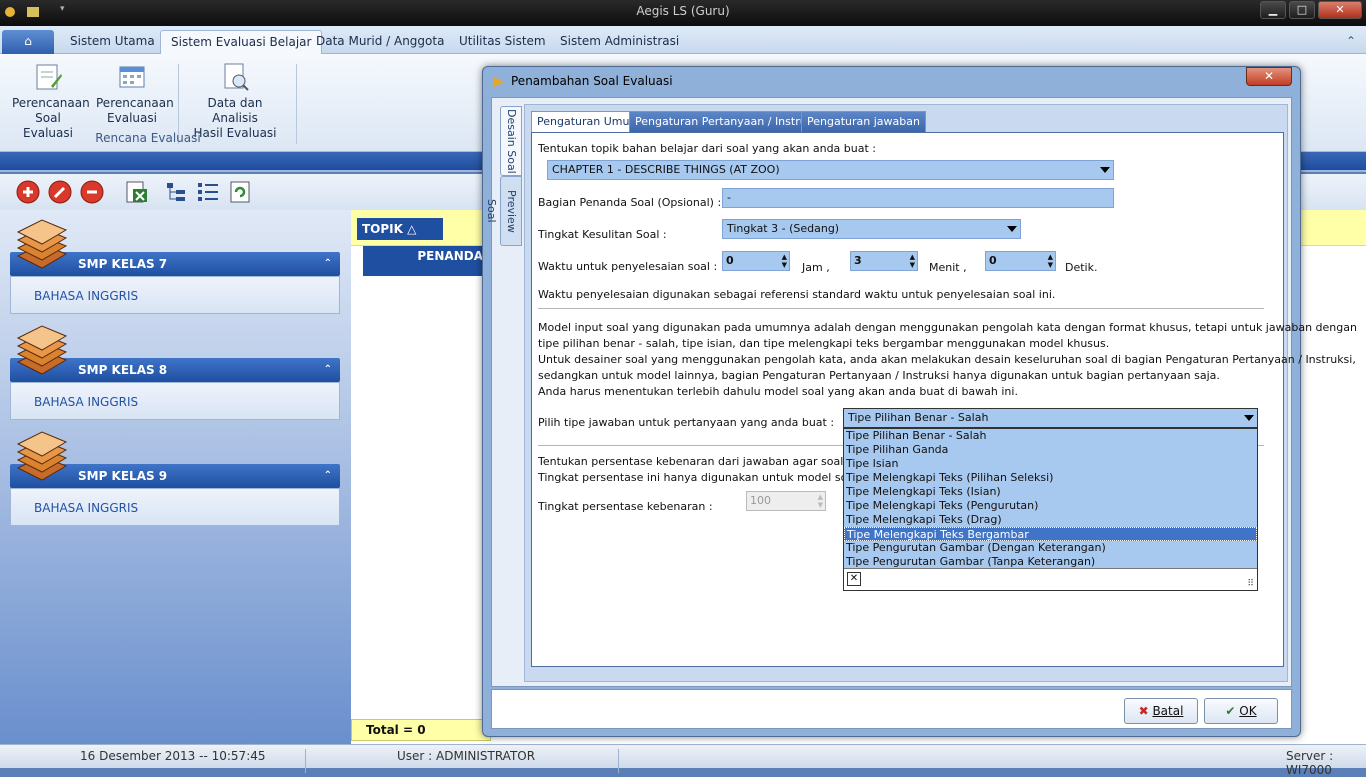 This screenshot has height=777, width=1366. What do you see at coordinates (918, 198) in the screenshot?
I see `marker-input: -` at bounding box center [918, 198].